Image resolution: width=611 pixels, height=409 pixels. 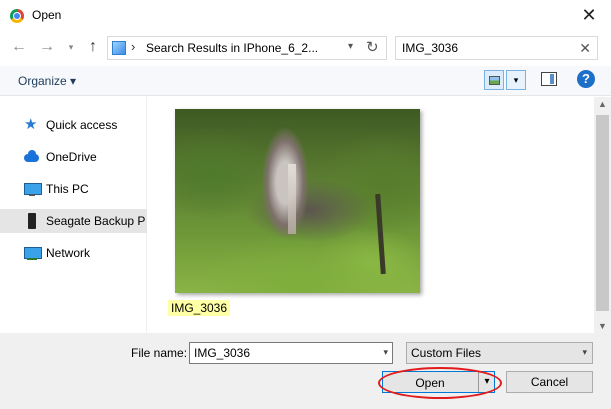 What do you see at coordinates (96, 221) in the screenshot?
I see `sidebar-item-label: Seagate Backup Plus` at bounding box center [96, 221].